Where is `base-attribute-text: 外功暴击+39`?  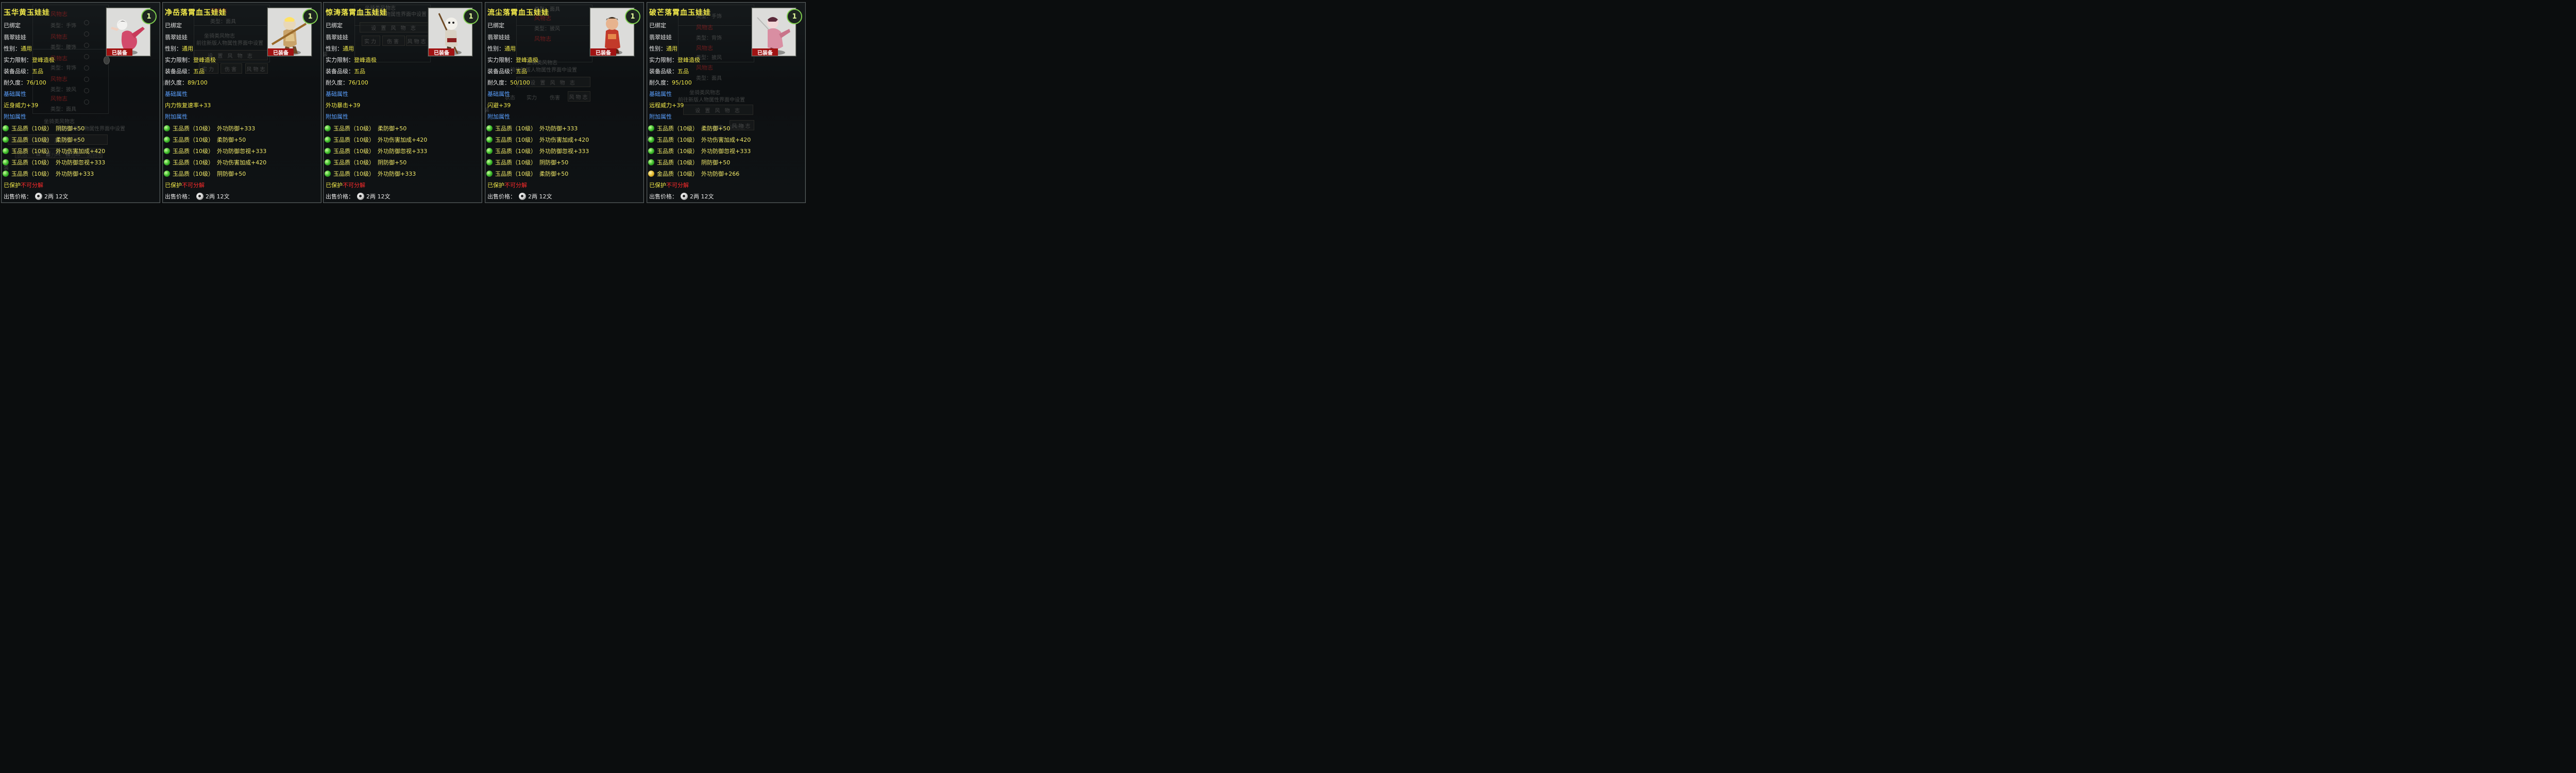 base-attribute-text: 外功暴击+39 is located at coordinates (343, 105).